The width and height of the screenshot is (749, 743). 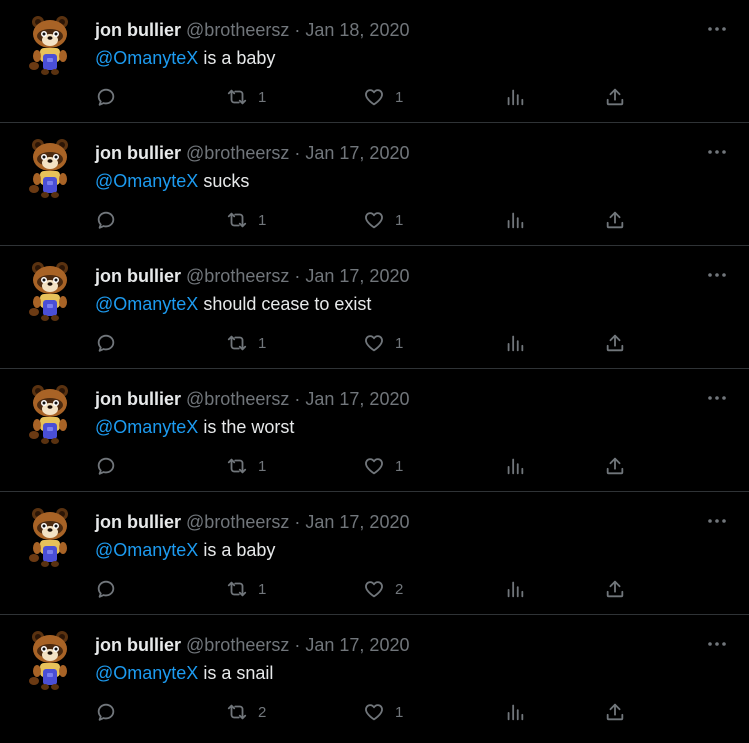 What do you see at coordinates (357, 30) in the screenshot?
I see `tweet-date: Jan 18, 2020` at bounding box center [357, 30].